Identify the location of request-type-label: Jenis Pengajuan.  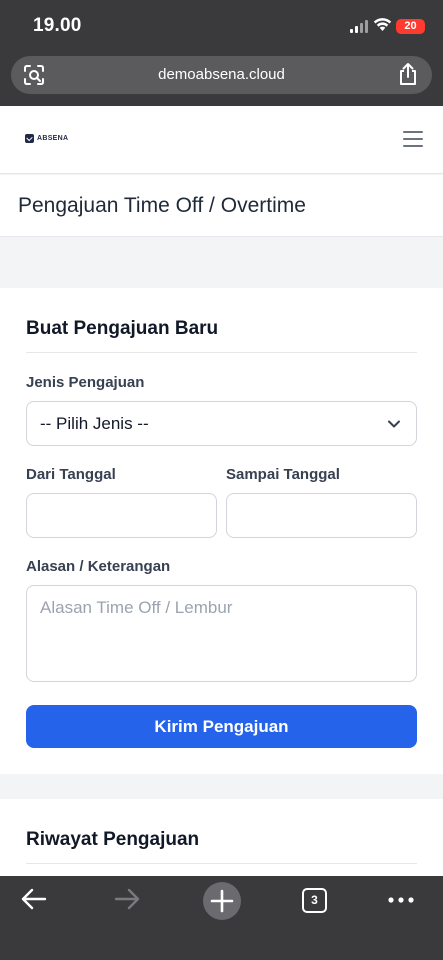
(85, 382).